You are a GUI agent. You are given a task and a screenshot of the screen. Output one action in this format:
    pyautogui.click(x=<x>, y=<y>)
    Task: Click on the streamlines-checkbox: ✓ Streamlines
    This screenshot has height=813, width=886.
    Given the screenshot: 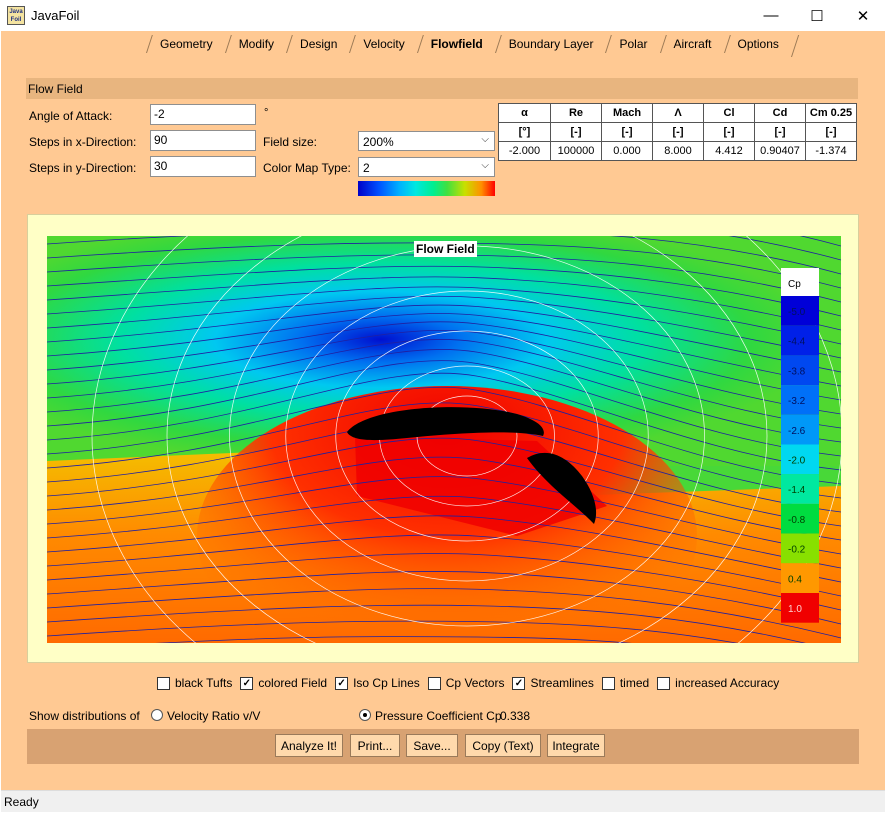 What is the action you would take?
    pyautogui.click(x=553, y=683)
    